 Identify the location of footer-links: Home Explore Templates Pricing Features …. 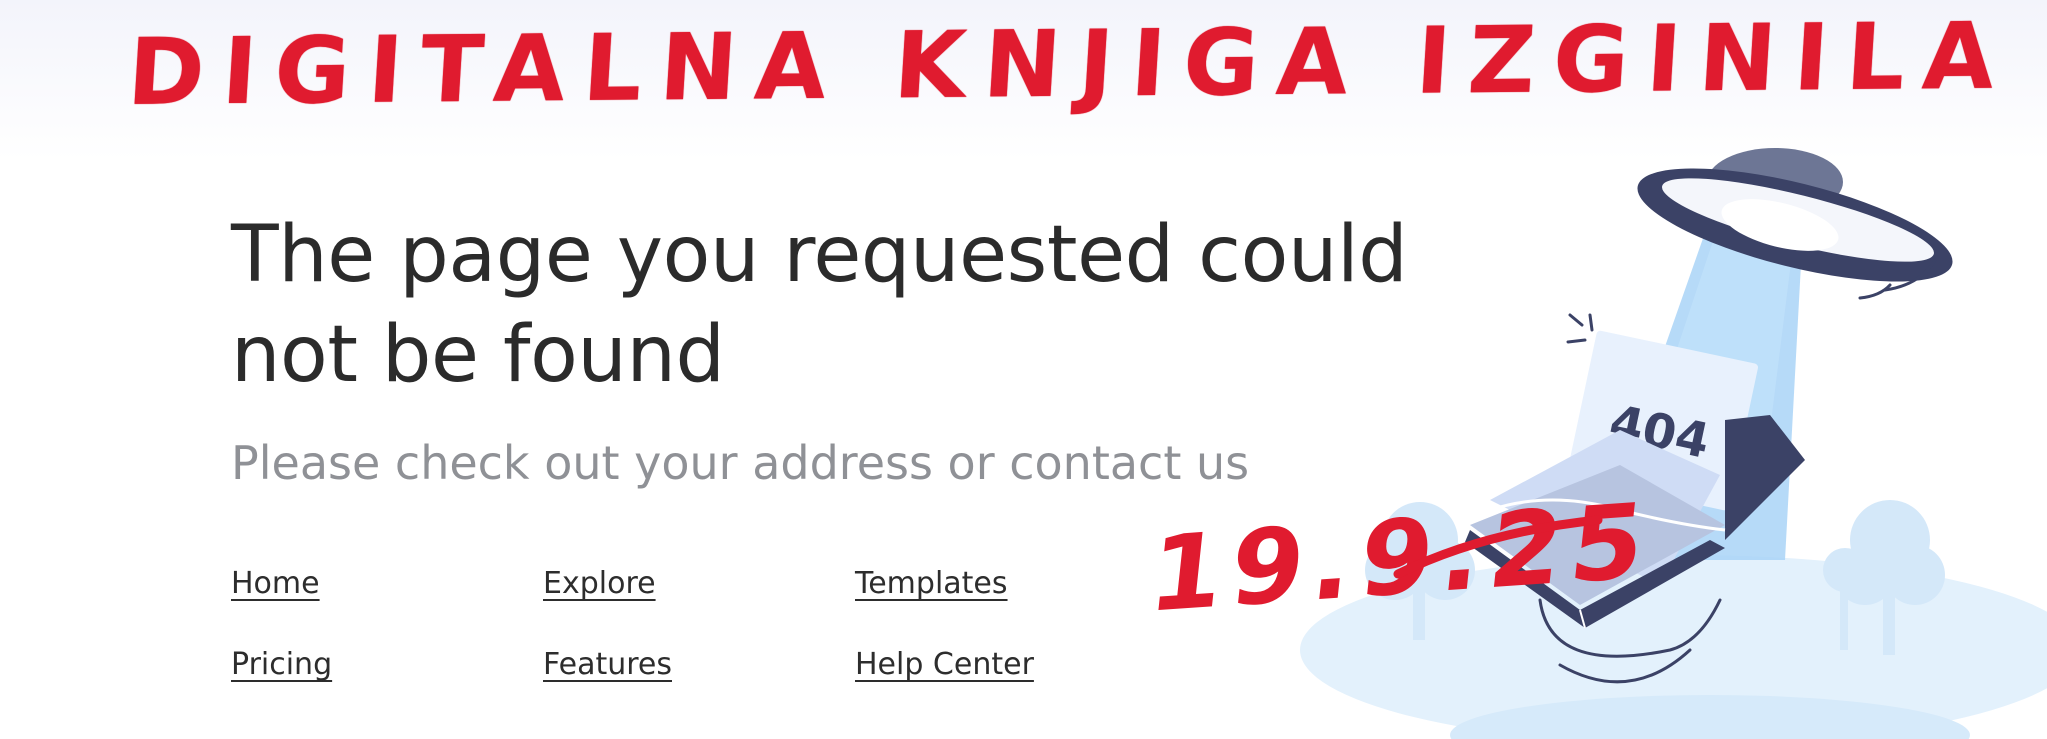
(699, 641).